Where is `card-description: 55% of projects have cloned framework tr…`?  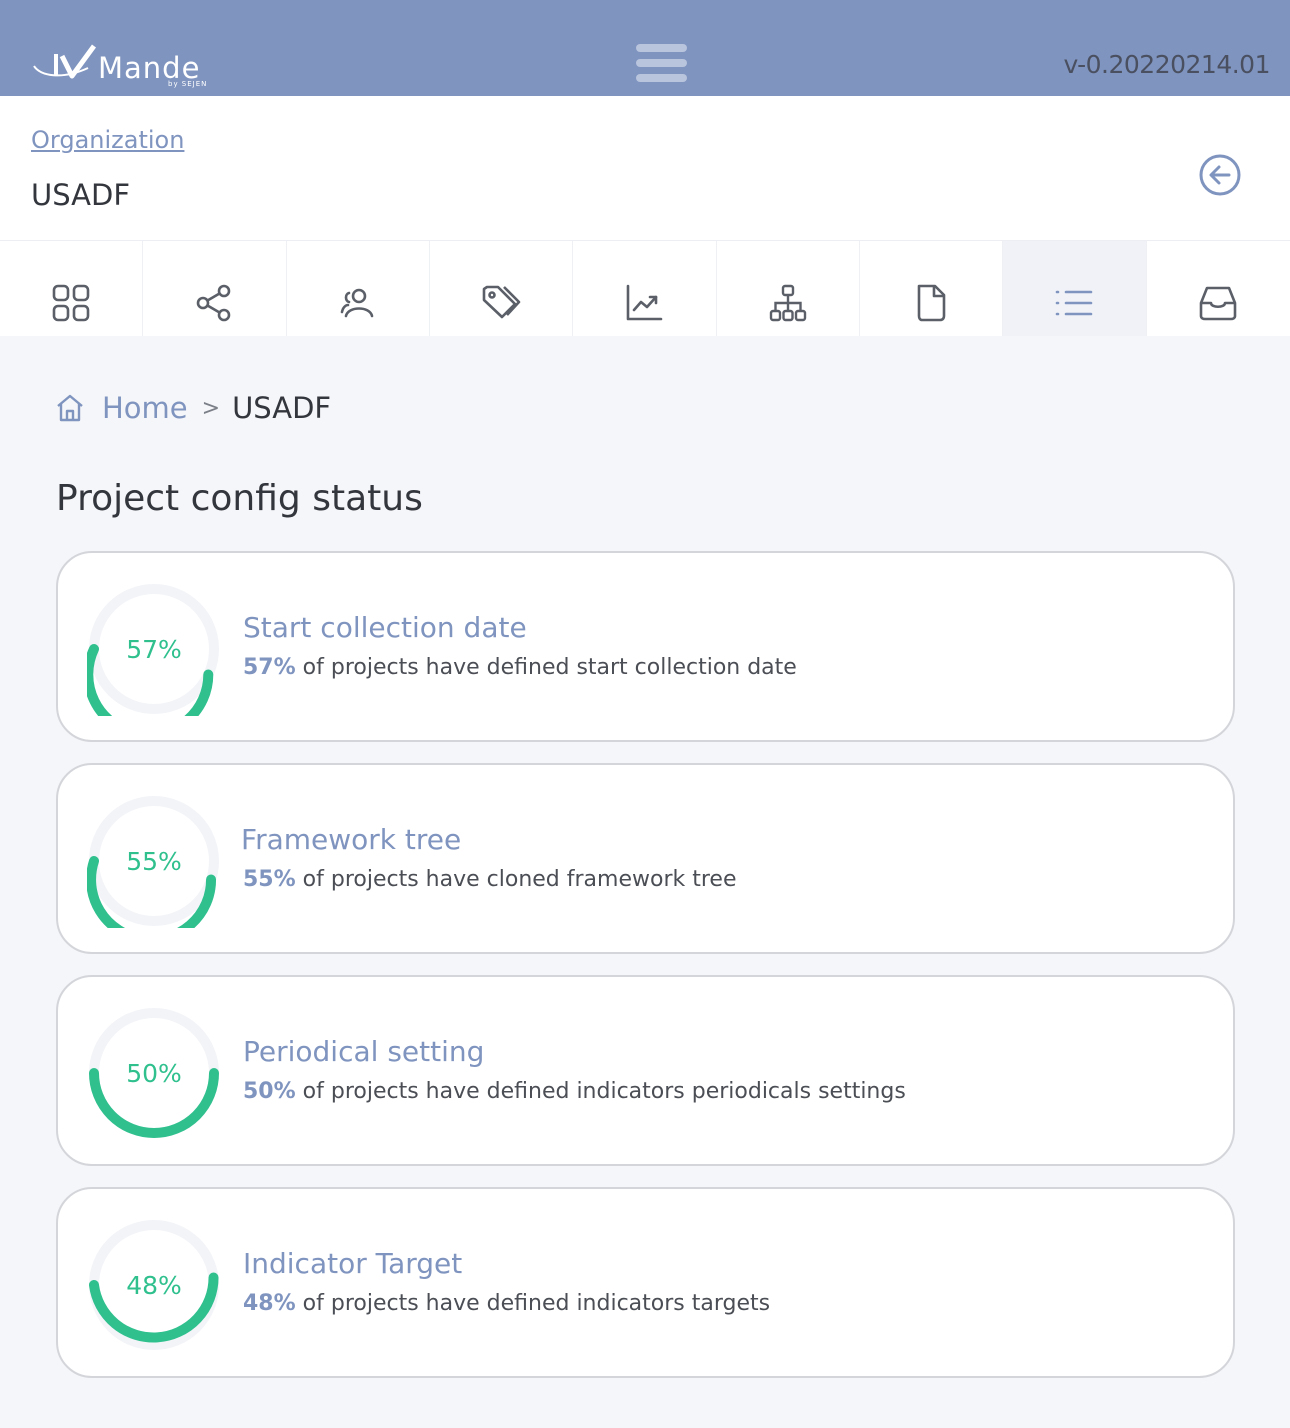 card-description: 55% of projects have cloned framework tr… is located at coordinates (489, 879).